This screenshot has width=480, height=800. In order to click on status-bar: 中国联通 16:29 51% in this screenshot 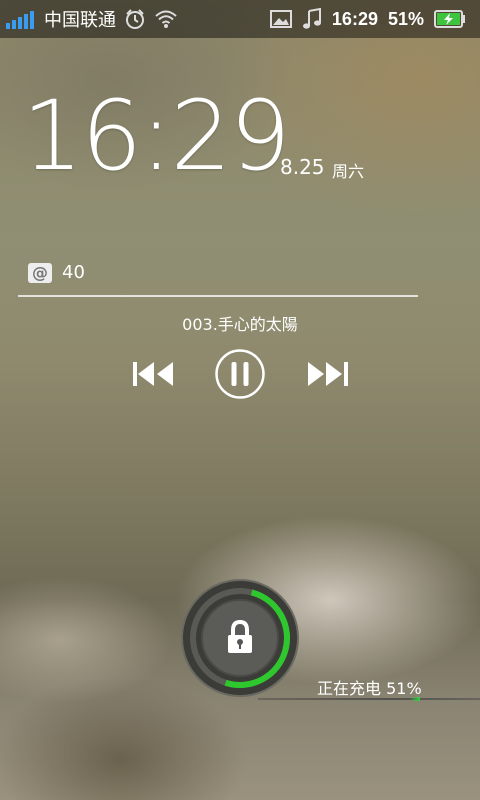, I will do `click(240, 19)`.